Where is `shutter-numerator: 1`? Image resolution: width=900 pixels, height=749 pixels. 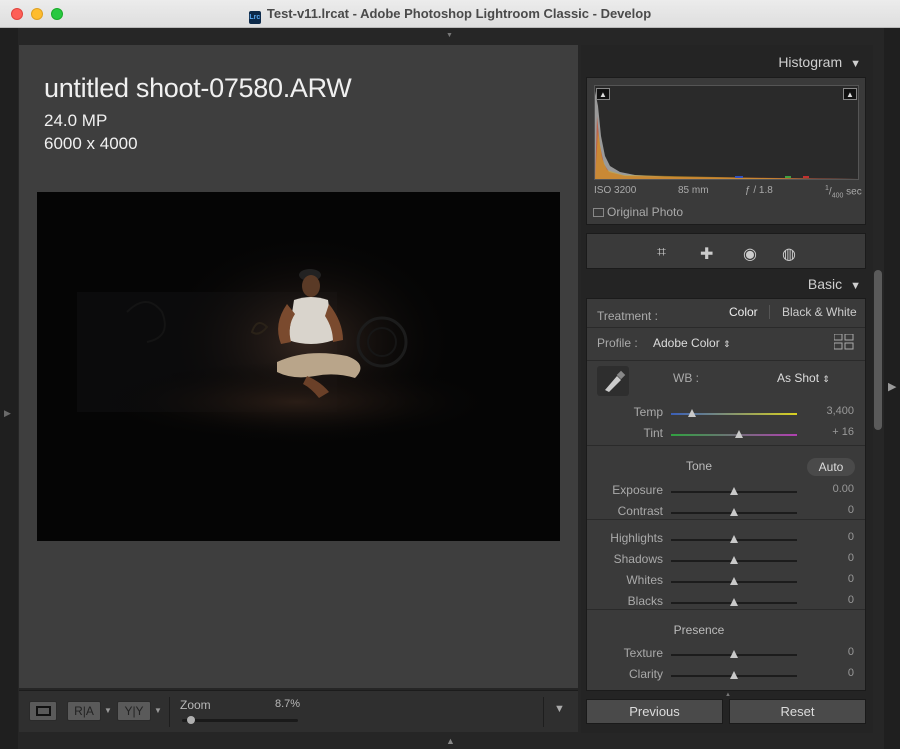 shutter-numerator: 1 is located at coordinates (827, 188).